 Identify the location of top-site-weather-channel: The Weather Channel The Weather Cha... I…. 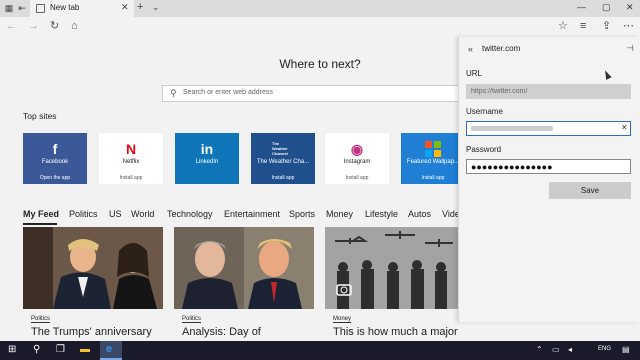
(283, 158).